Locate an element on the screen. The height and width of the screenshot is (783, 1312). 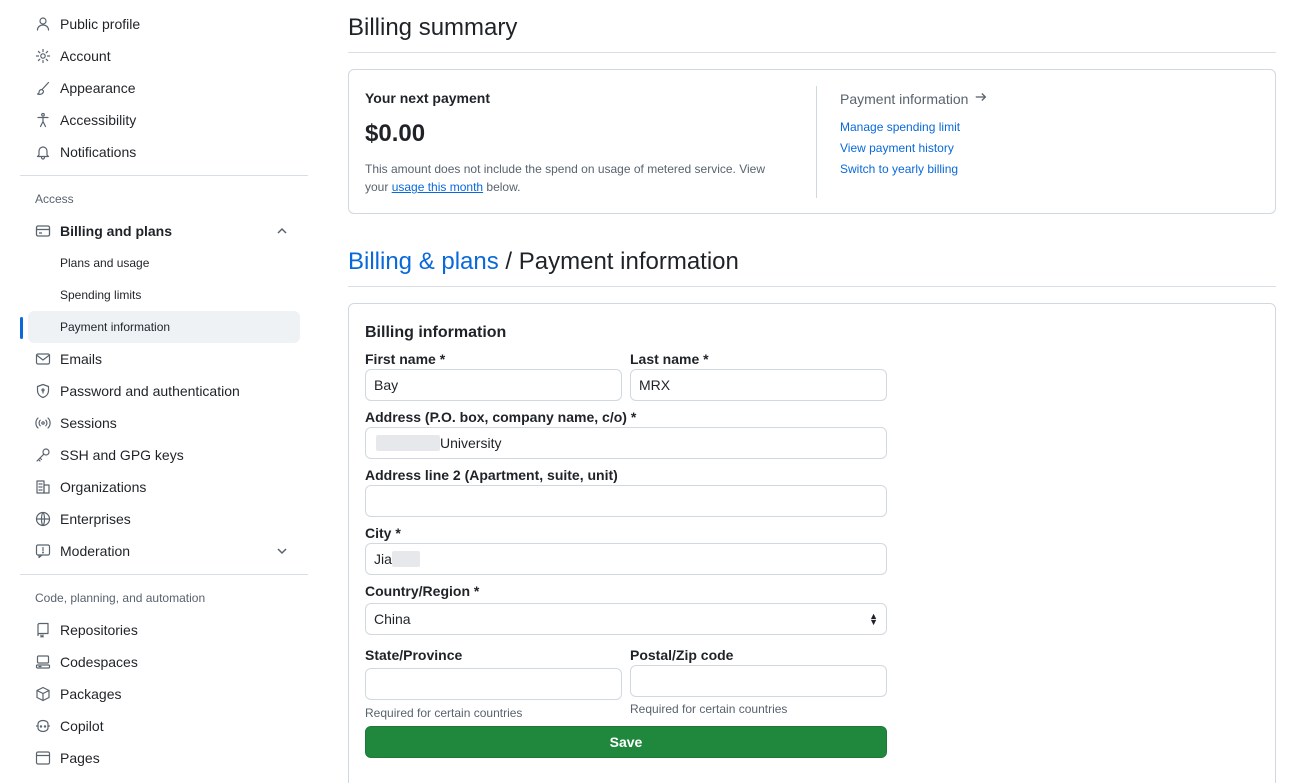
first-name-label: First name * is located at coordinates (405, 359).